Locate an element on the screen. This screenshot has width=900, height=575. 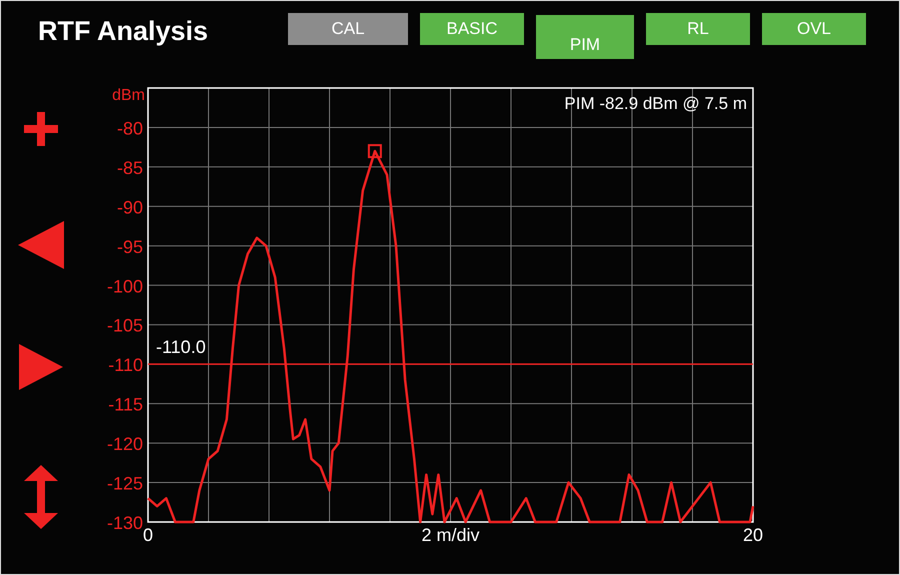
y-tick-label: -80 is located at coordinates (129, 128).